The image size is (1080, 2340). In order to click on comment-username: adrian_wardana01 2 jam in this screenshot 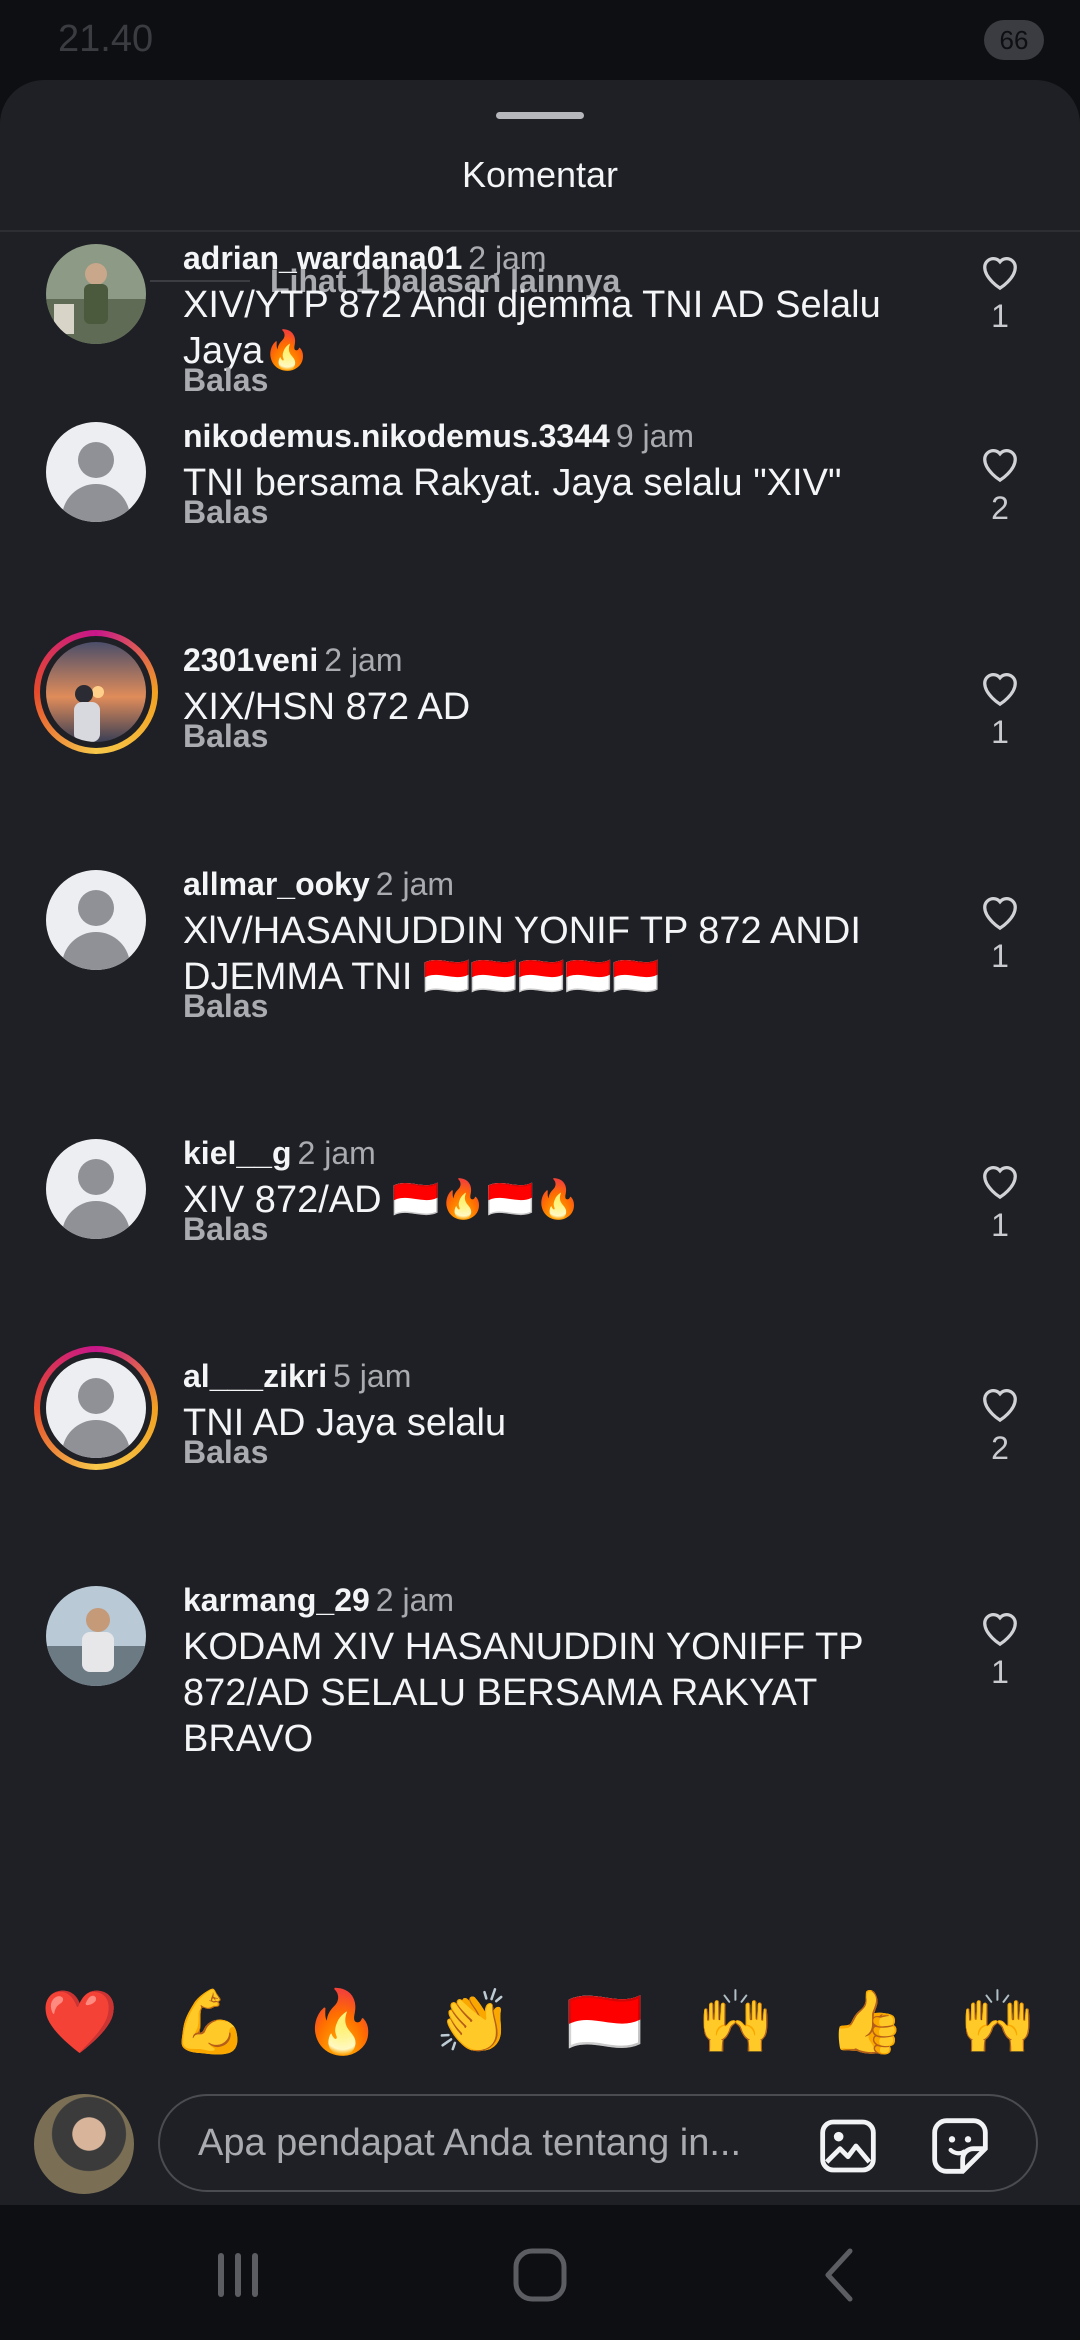, I will do `click(365, 258)`.